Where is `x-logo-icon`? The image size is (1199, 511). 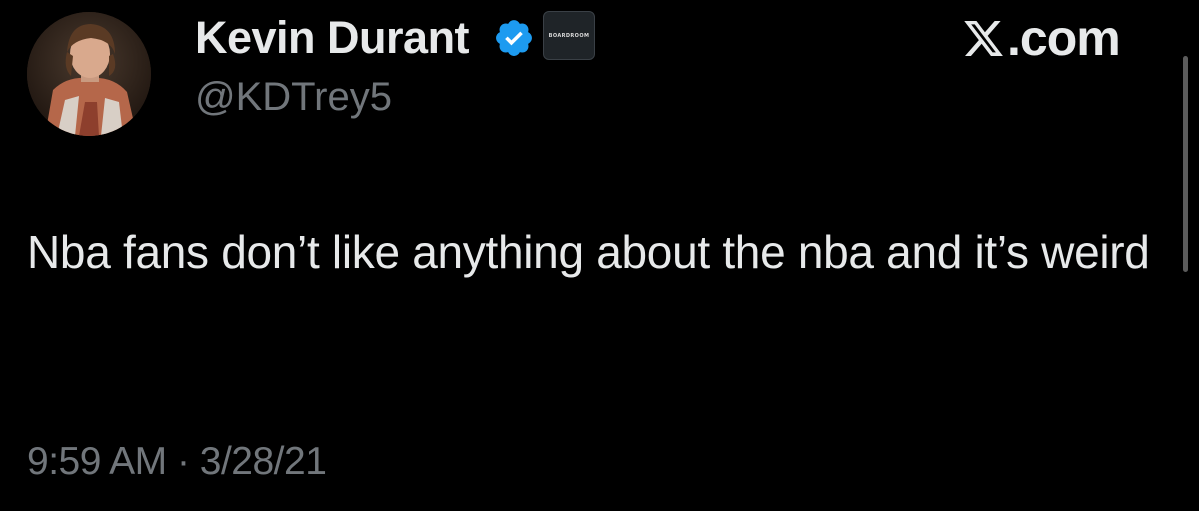 x-logo-icon is located at coordinates (983, 38).